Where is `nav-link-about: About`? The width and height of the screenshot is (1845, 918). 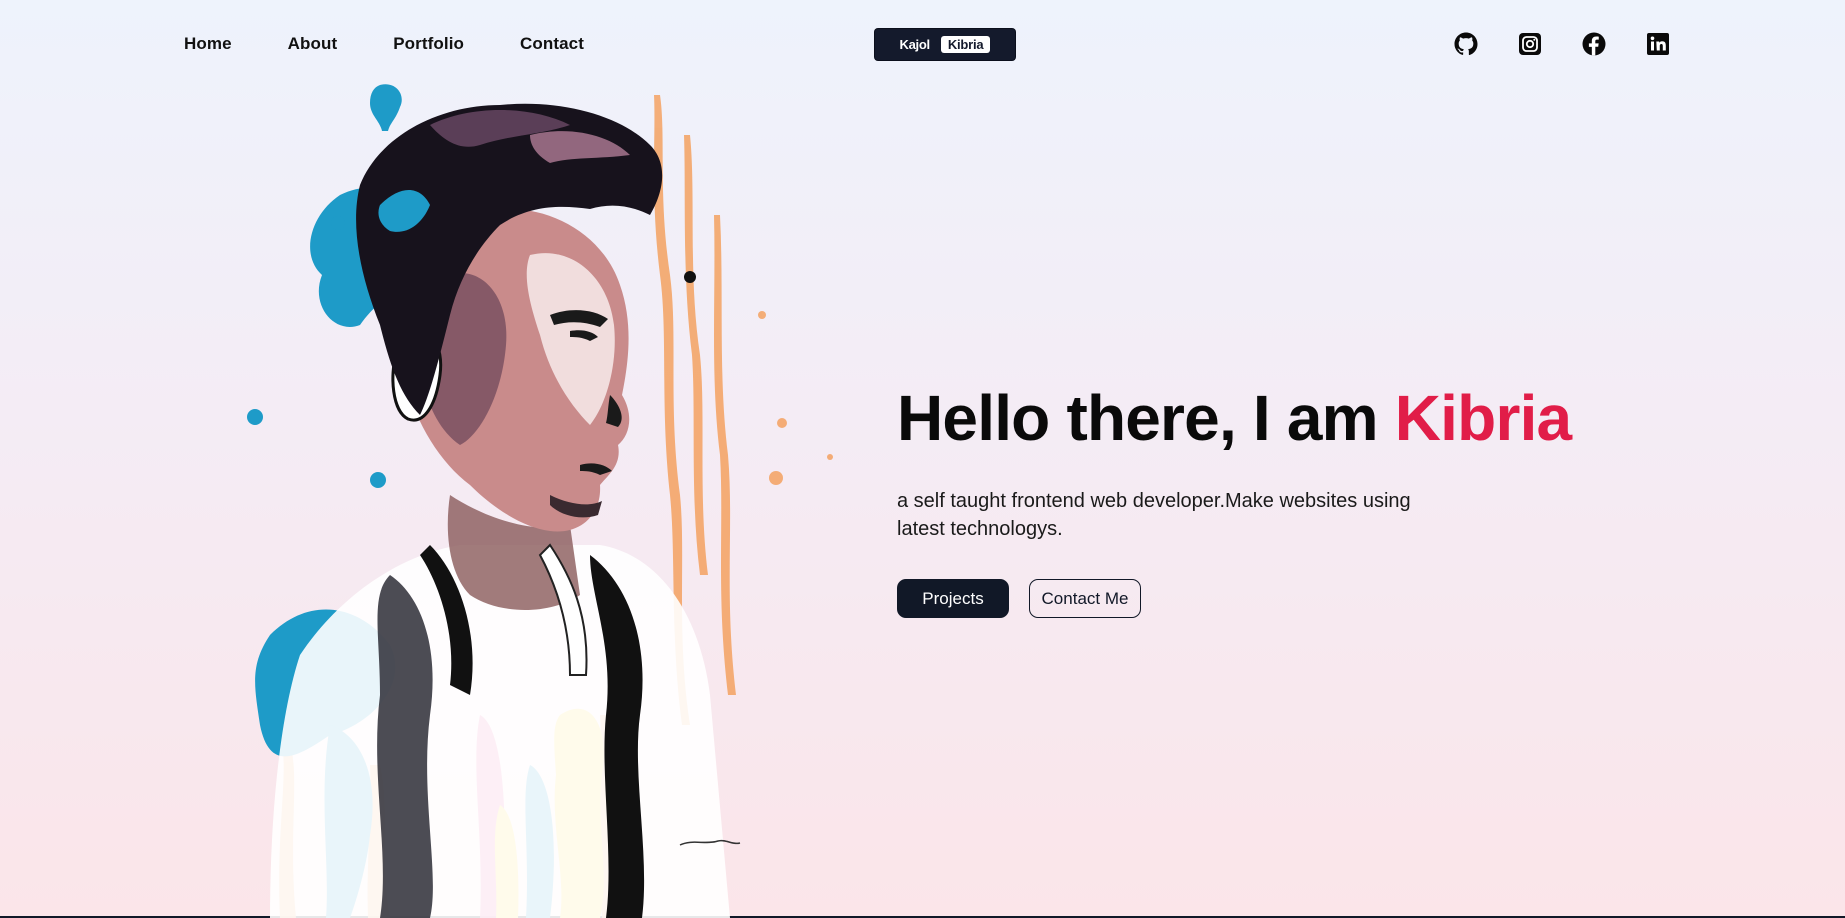 nav-link-about: About is located at coordinates (313, 44).